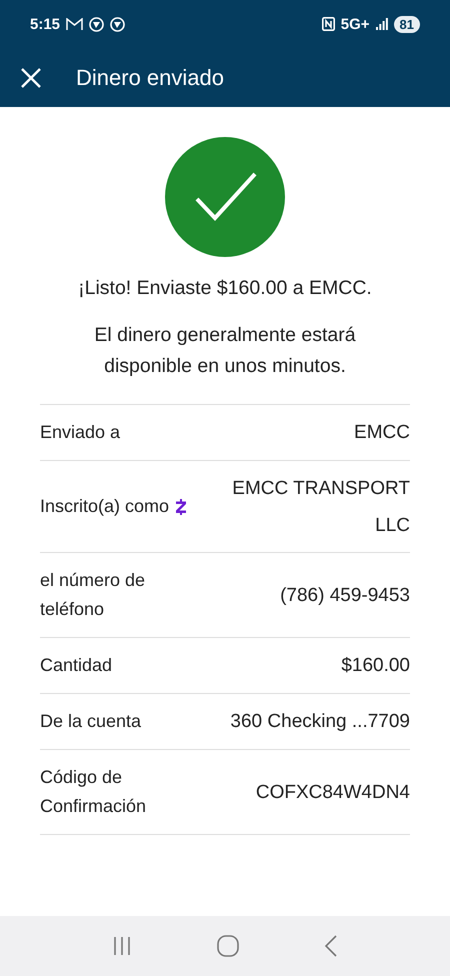  What do you see at coordinates (75, 24) in the screenshot?
I see `mail-icon` at bounding box center [75, 24].